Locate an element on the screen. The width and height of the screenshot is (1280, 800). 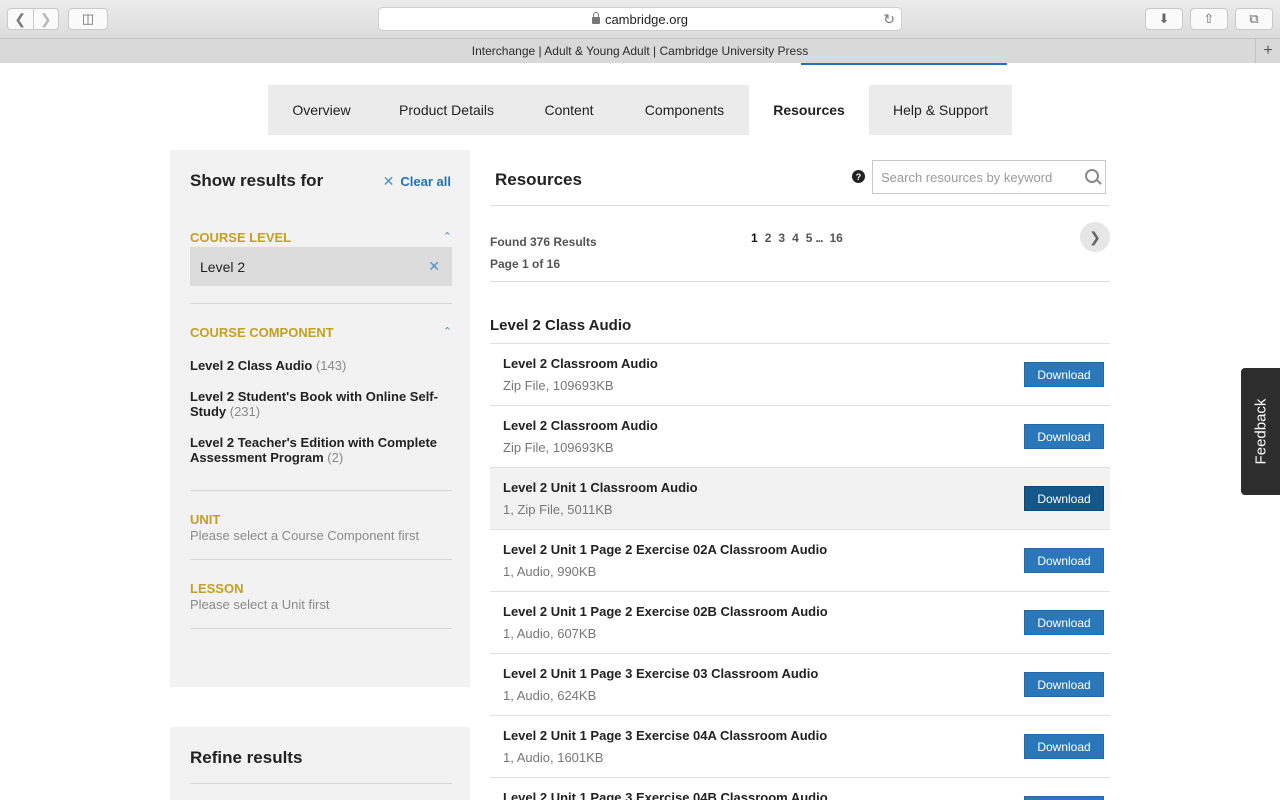
results-count: Found 376 Results is located at coordinates (543, 242).